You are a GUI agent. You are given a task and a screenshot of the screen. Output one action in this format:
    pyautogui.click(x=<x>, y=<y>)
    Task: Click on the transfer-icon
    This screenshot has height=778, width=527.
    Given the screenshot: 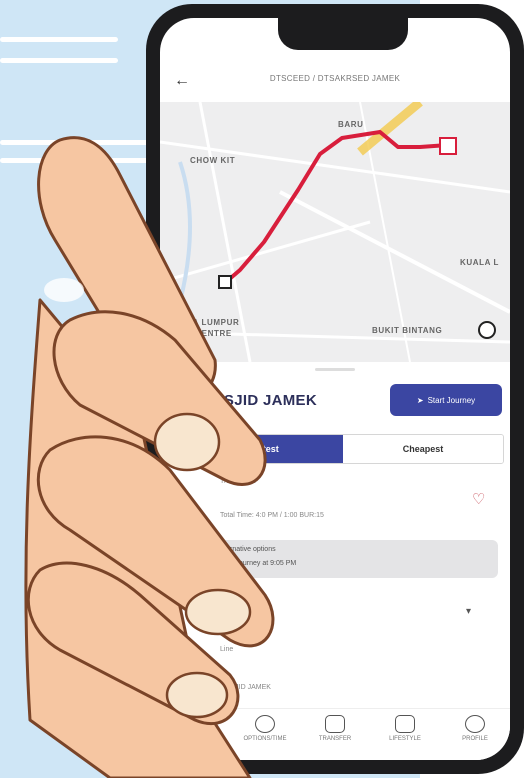 What is the action you would take?
    pyautogui.click(x=335, y=724)
    